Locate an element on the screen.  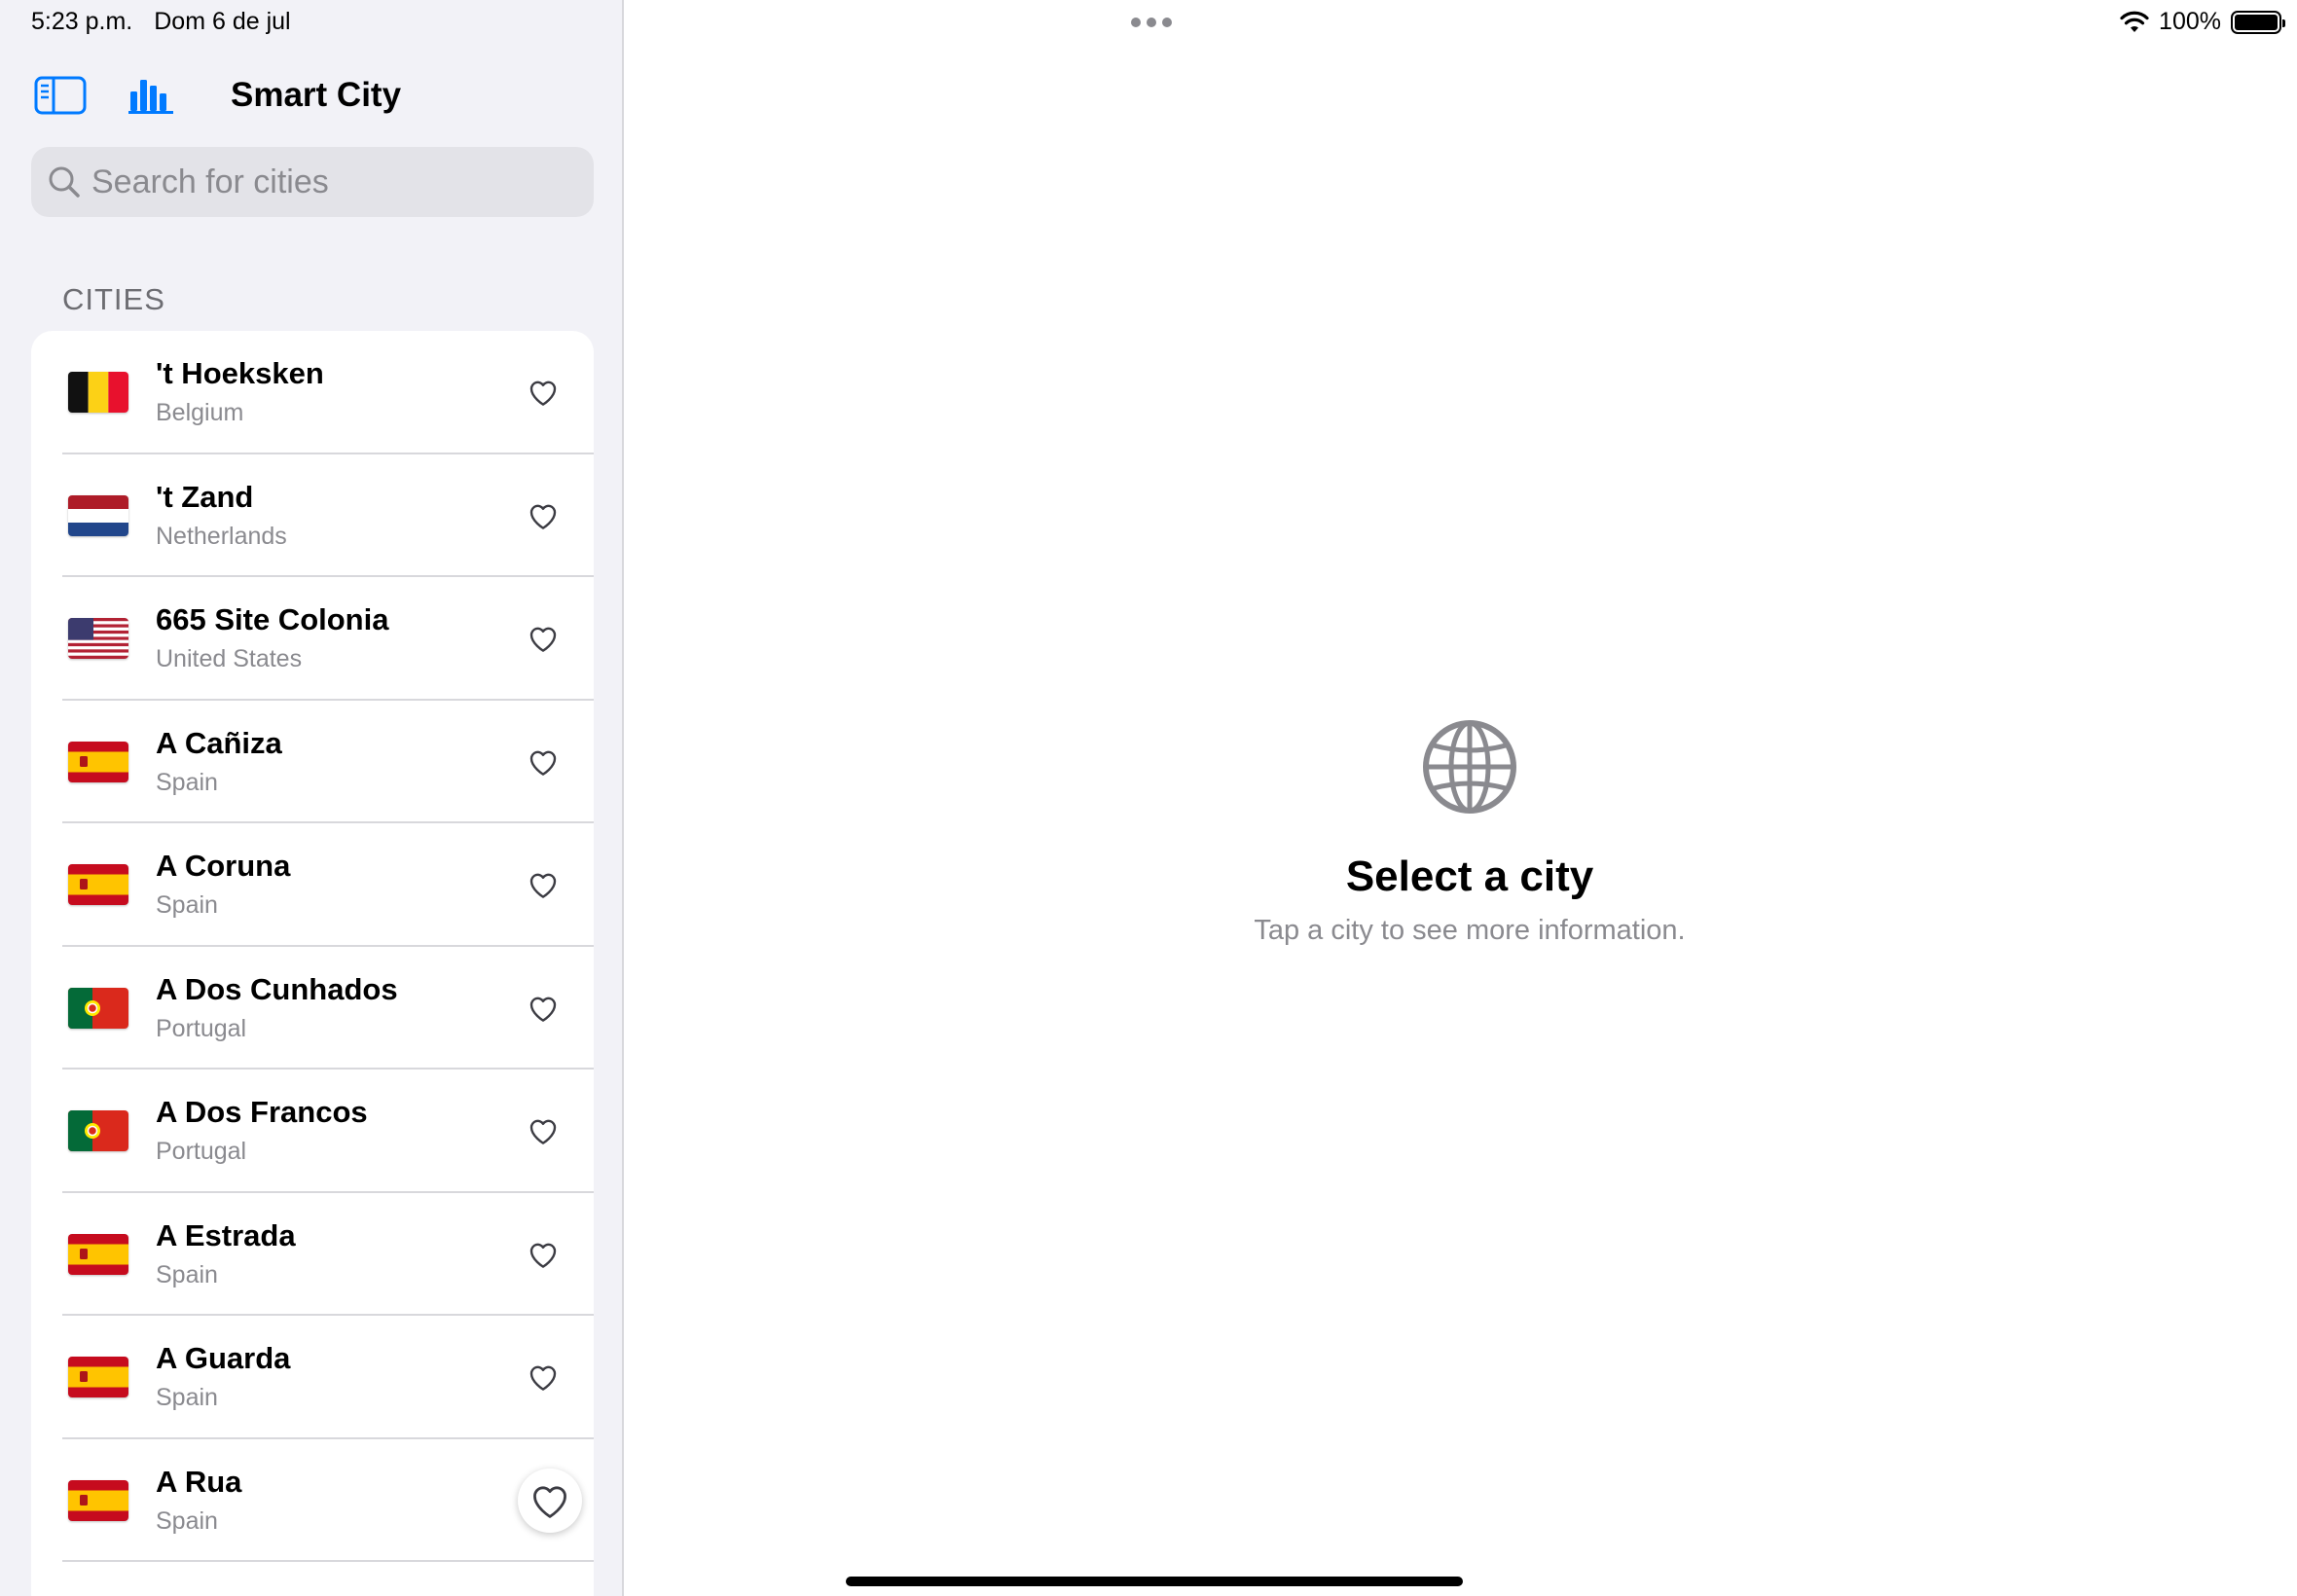
list-item: A Coruna Spain is located at coordinates (312, 885).